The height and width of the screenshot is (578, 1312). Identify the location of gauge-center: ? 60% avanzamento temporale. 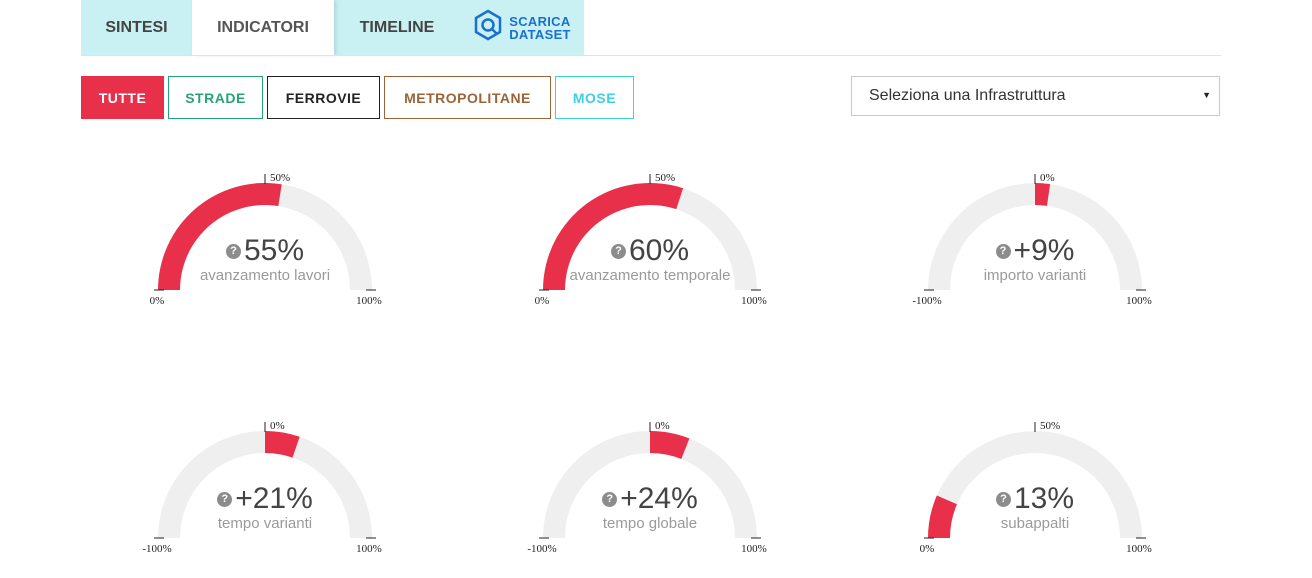
(650, 260).